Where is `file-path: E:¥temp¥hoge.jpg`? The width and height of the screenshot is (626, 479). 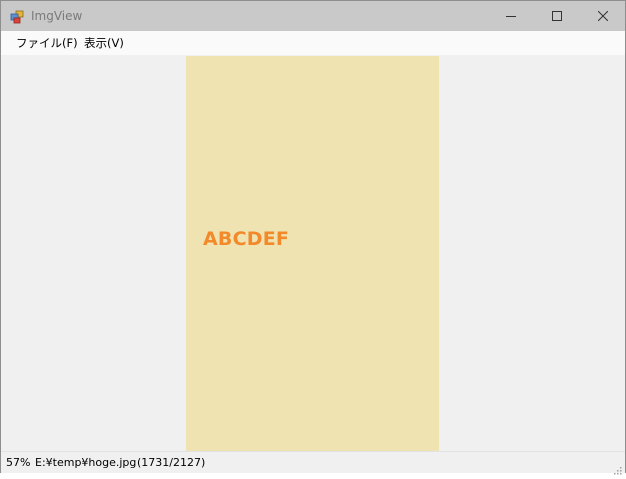
file-path: E:¥temp¥hoge.jpg is located at coordinates (86, 462).